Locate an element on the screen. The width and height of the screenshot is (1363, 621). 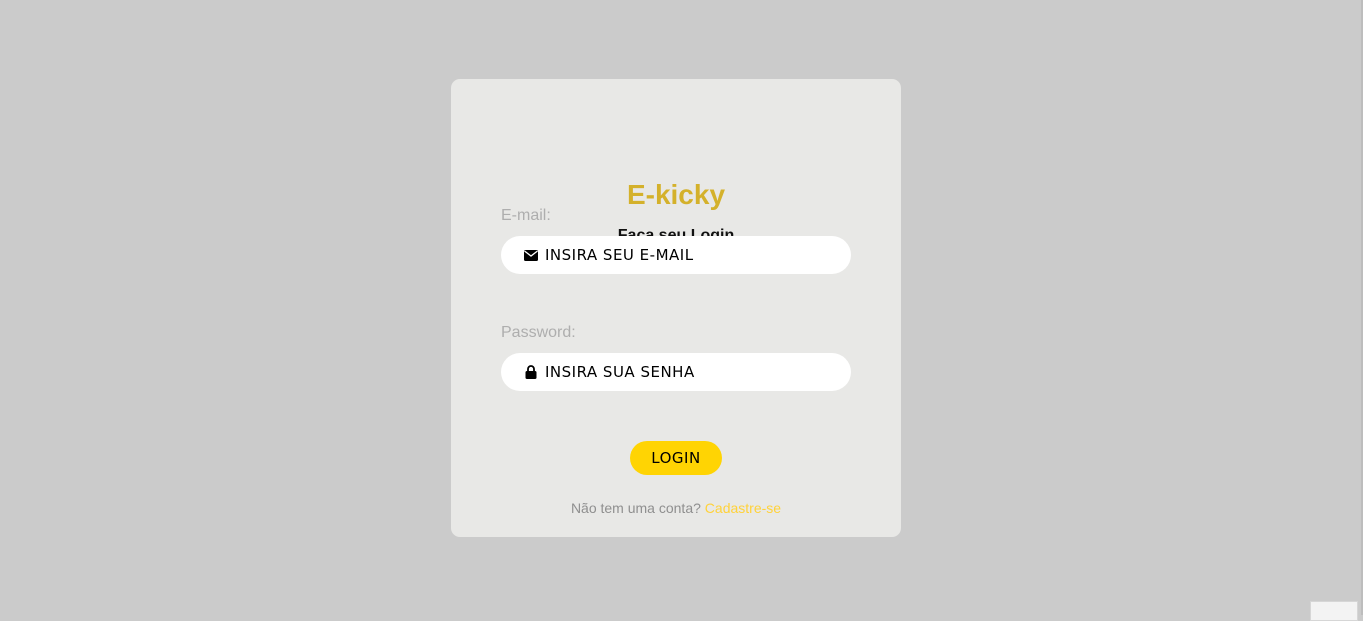
signup-line: Não tem uma conta? Cadastre-se is located at coordinates (676, 508).